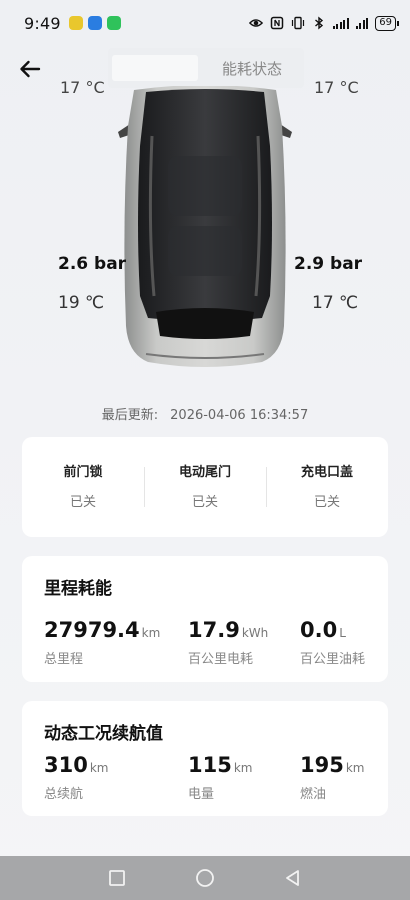 The image size is (410, 900). I want to click on stat-value: 27979.4, so click(92, 630).